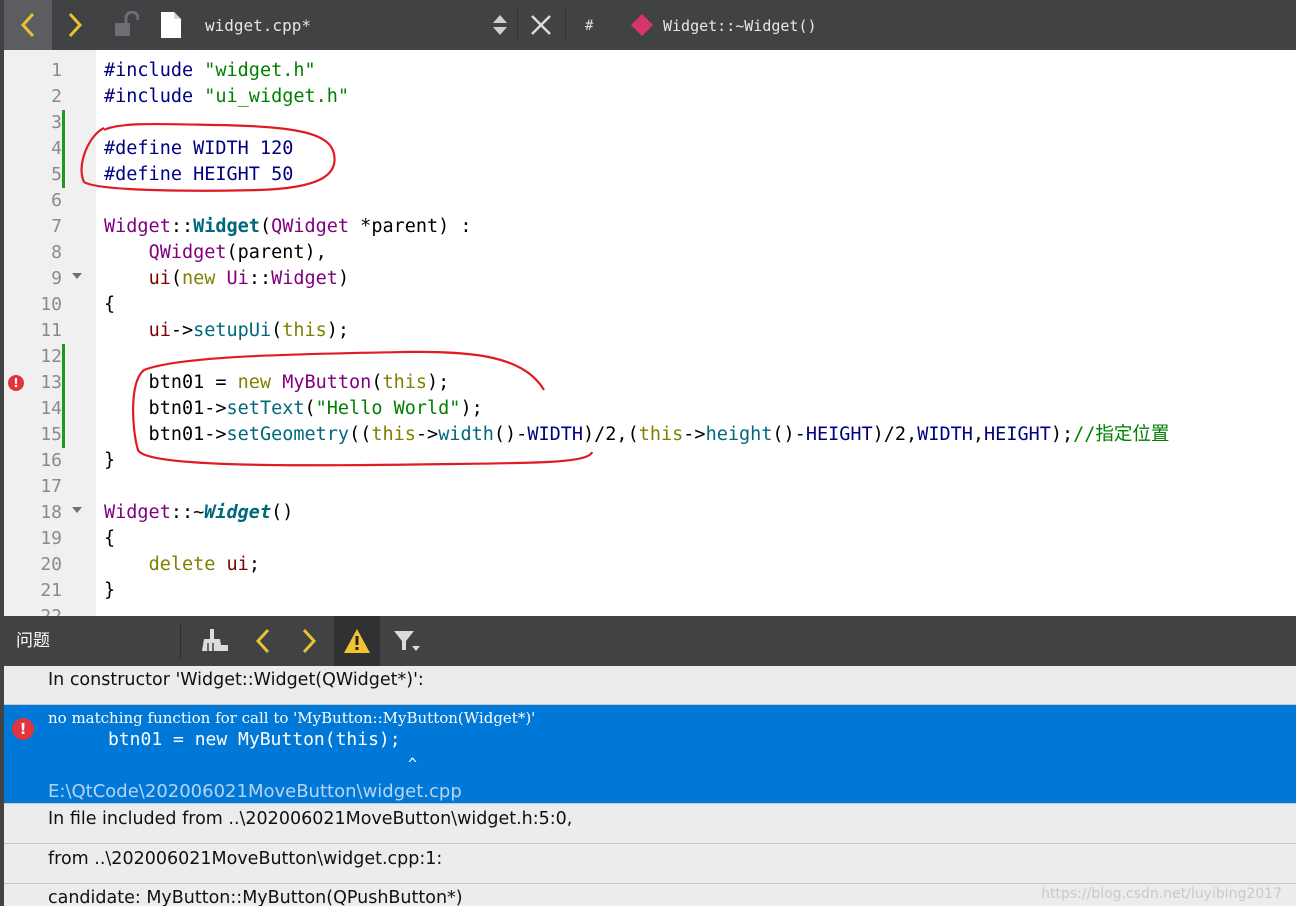 This screenshot has height=906, width=1296. What do you see at coordinates (650, 175) in the screenshot?
I see `code-line: 5 #define HEIGHT 50` at bounding box center [650, 175].